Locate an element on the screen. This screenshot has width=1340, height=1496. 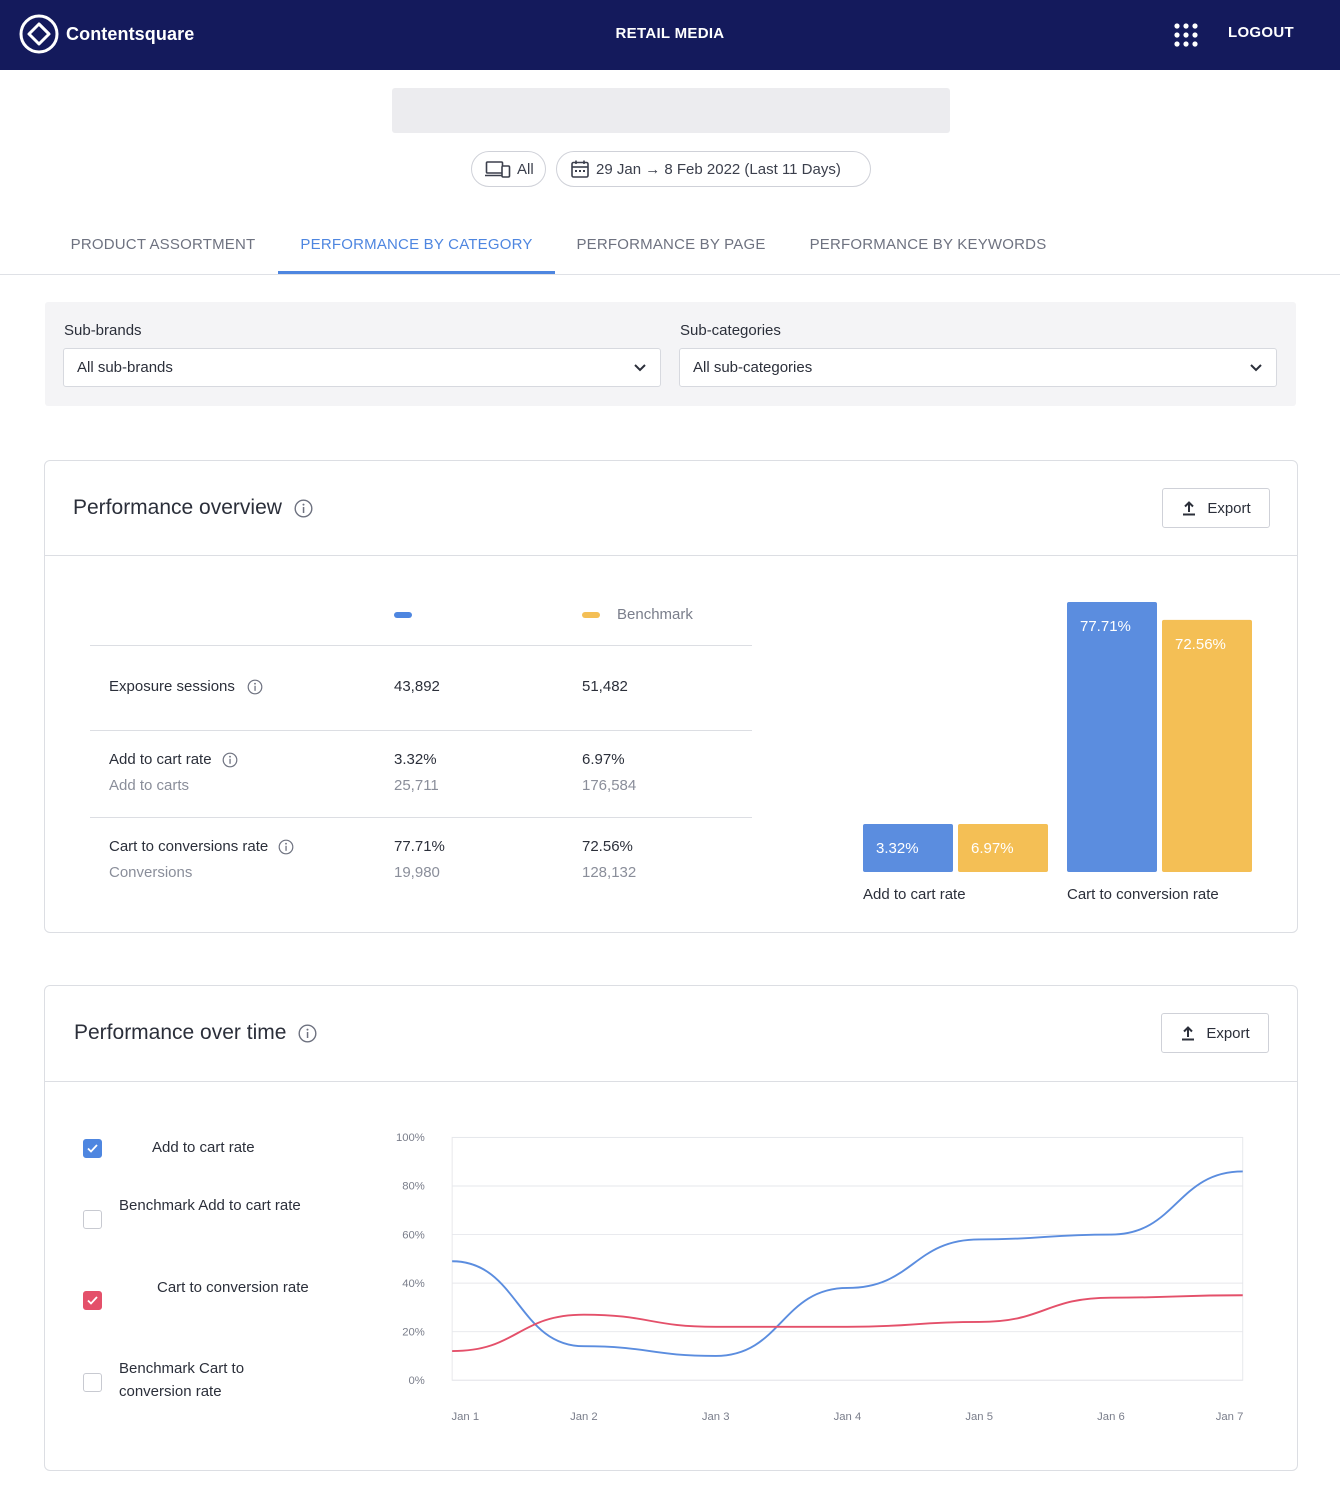
date-range-label: 29 Jan → 8 Feb 2022 (Last 11 Days) is located at coordinates (718, 169).